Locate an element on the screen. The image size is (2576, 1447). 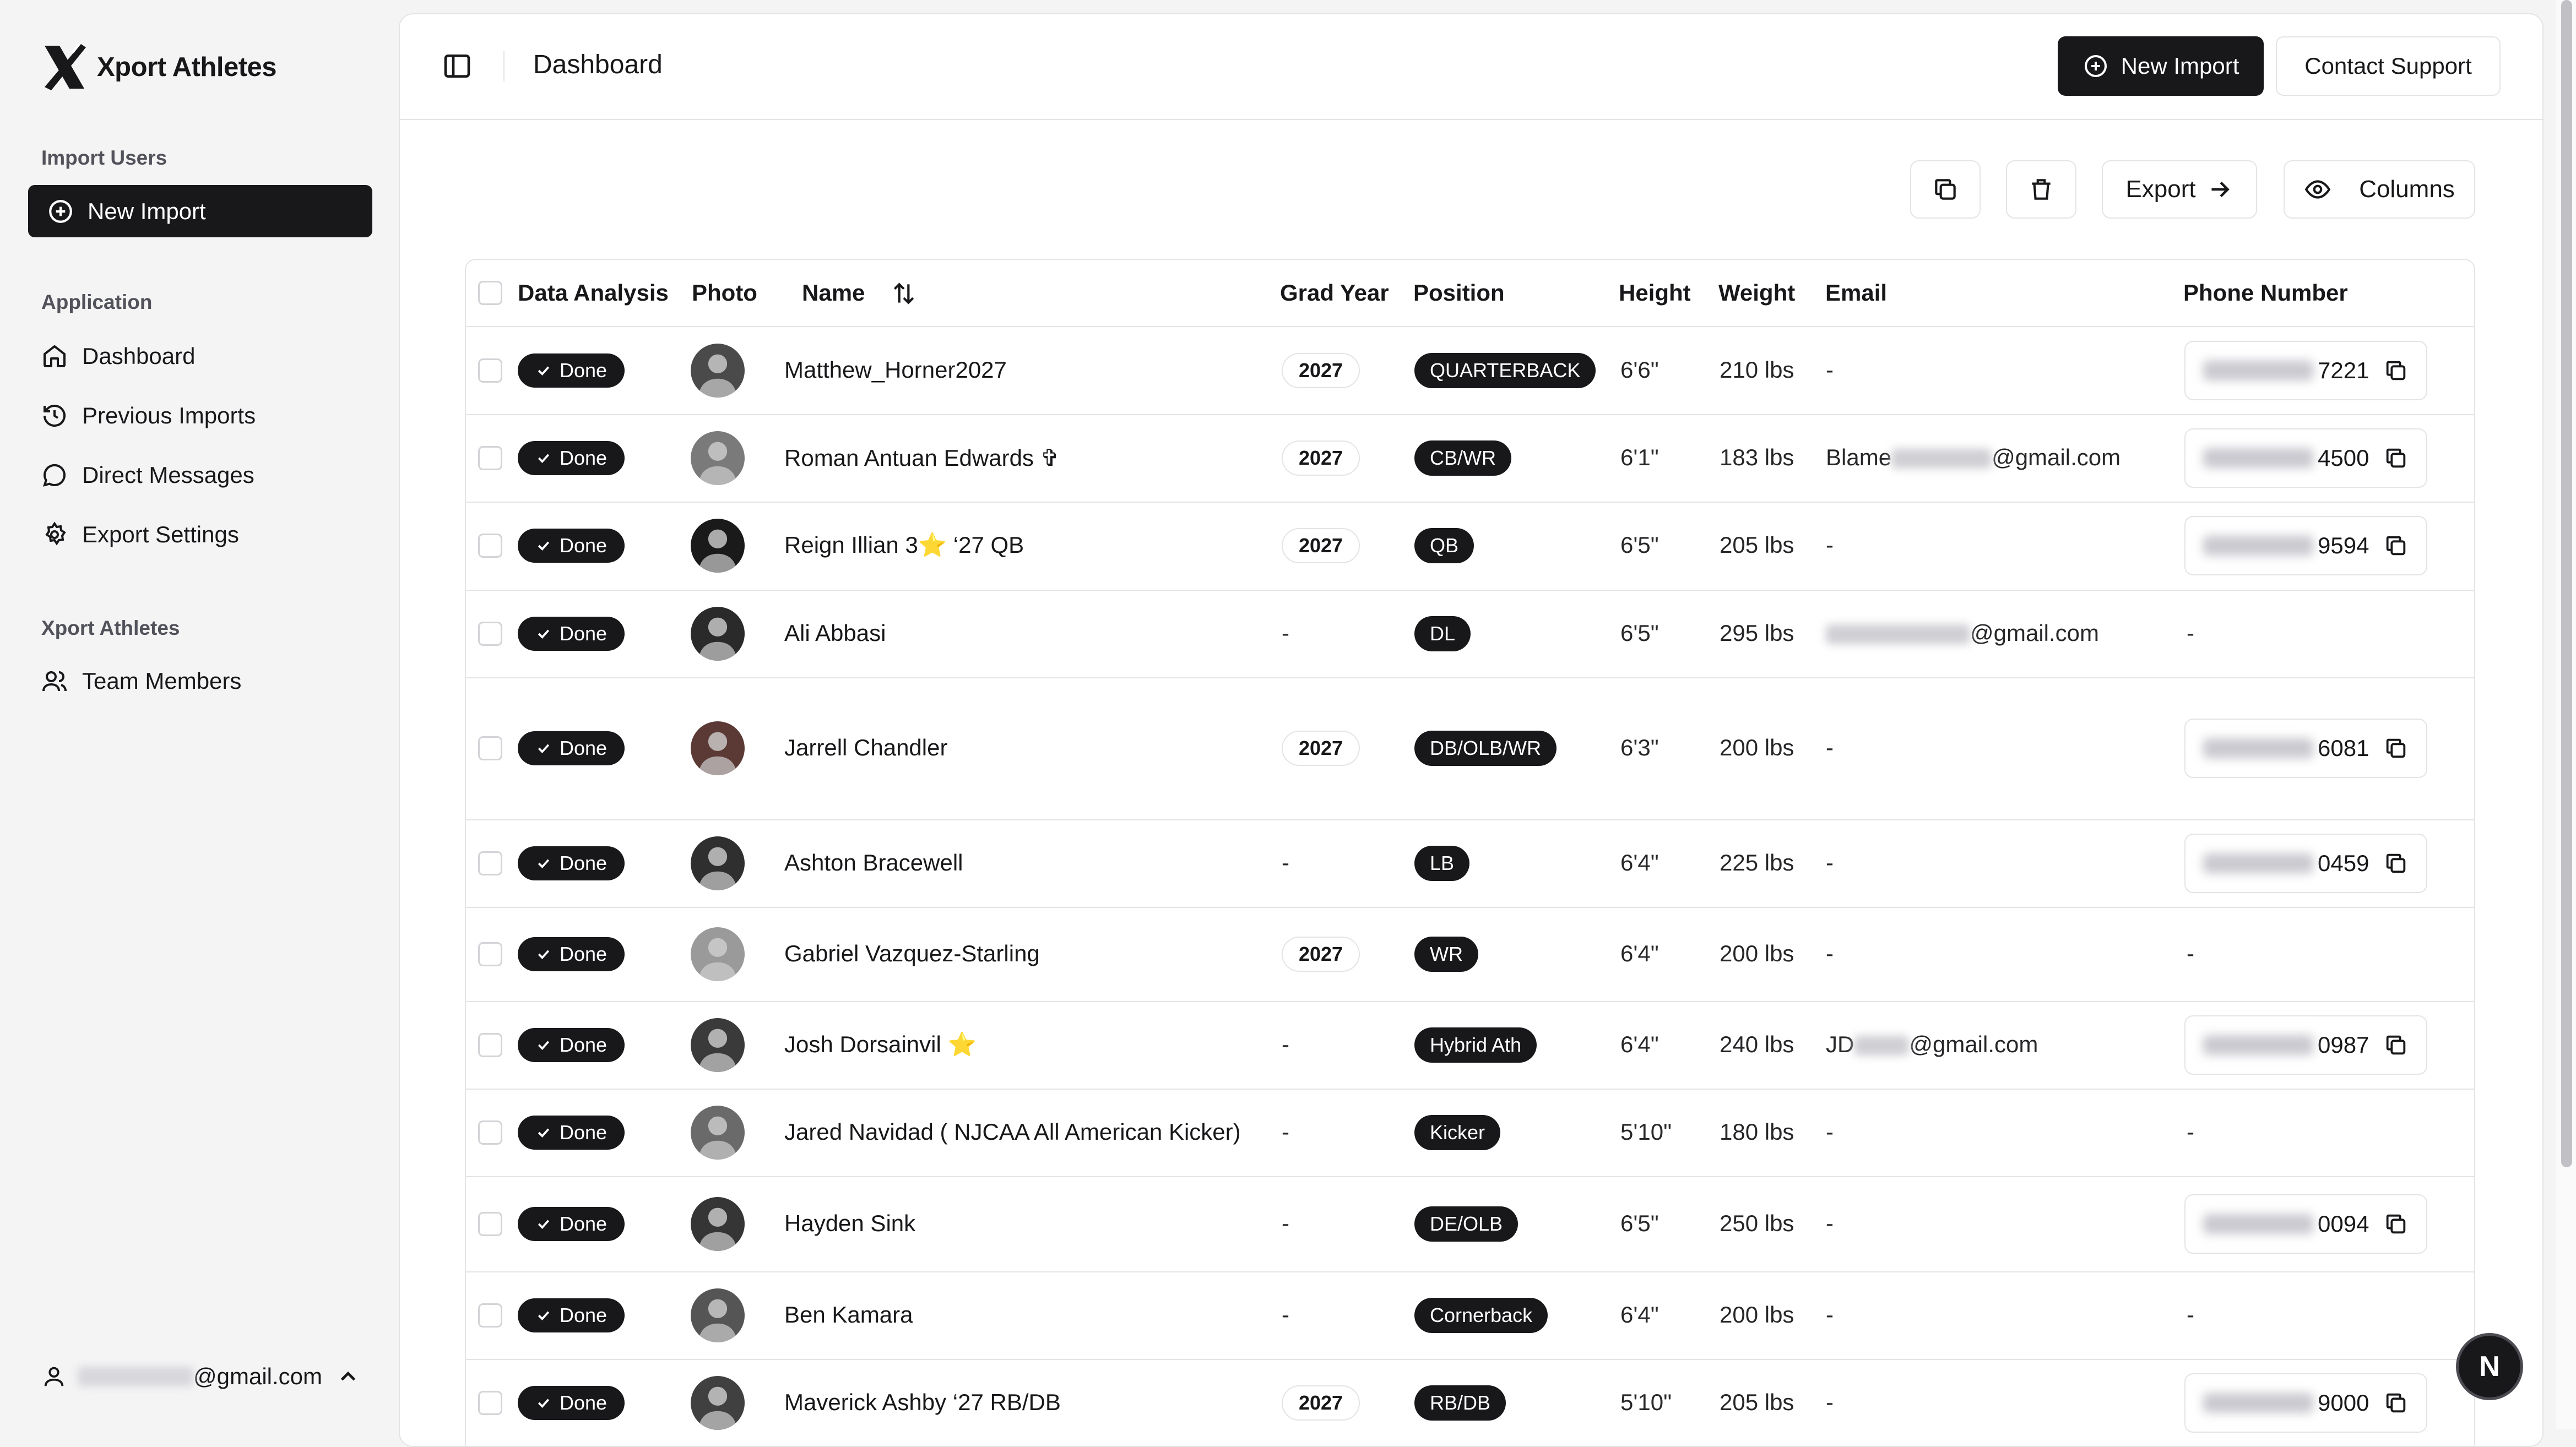
scroll-thumb is located at coordinates (2566, 583).